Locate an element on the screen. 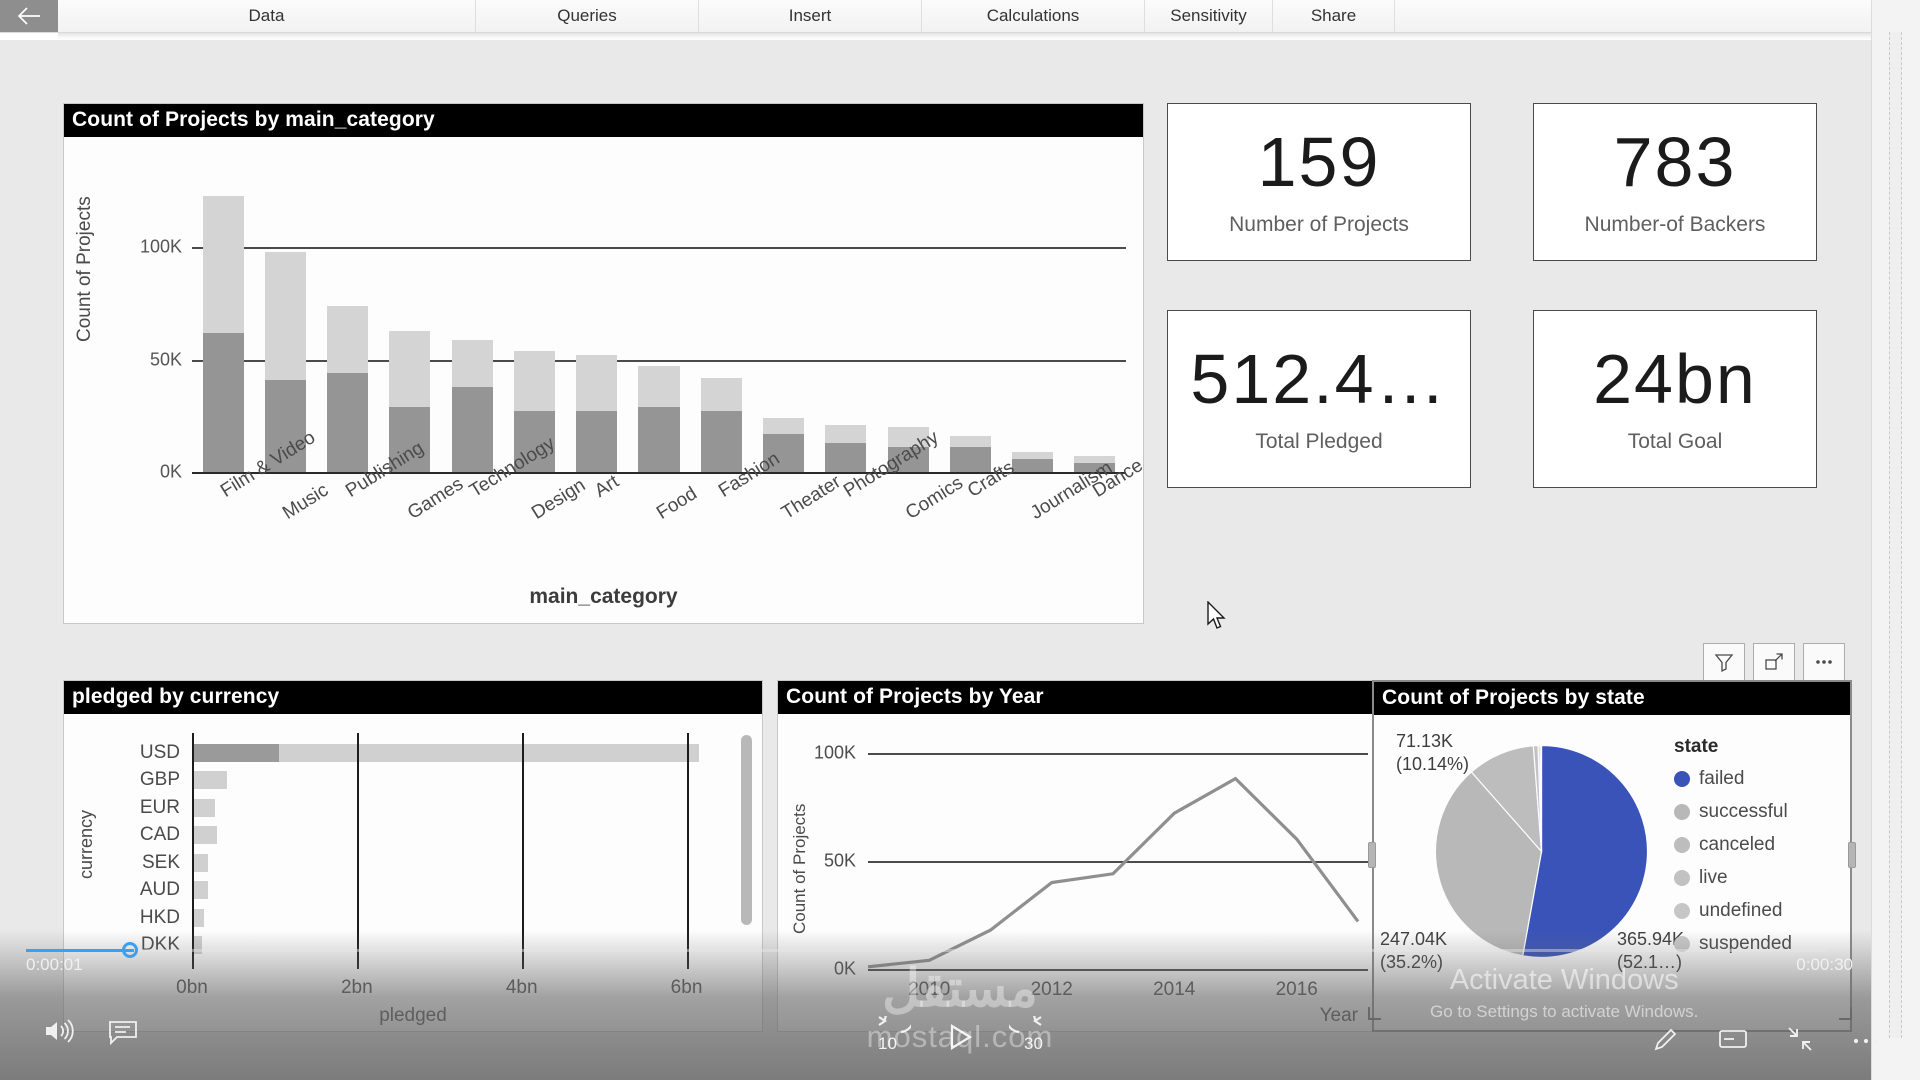 The image size is (1920, 1080). kpi-number-of-projects-value: 159 is located at coordinates (1319, 162).